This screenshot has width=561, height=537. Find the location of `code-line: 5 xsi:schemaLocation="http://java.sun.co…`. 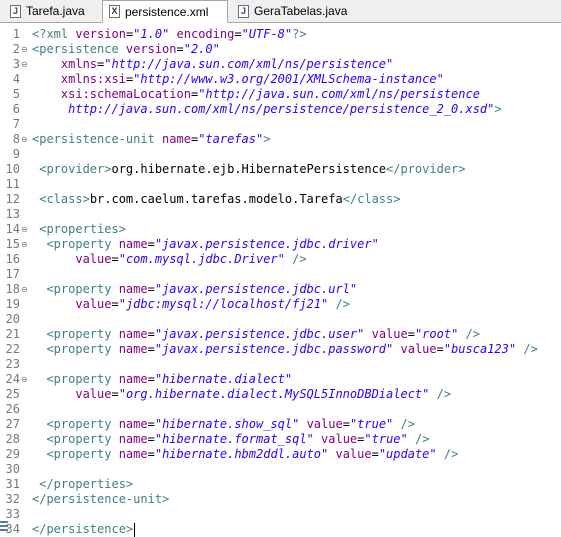

code-line: 5 xsi:schemaLocation="http://java.sun.co… is located at coordinates (280, 94).